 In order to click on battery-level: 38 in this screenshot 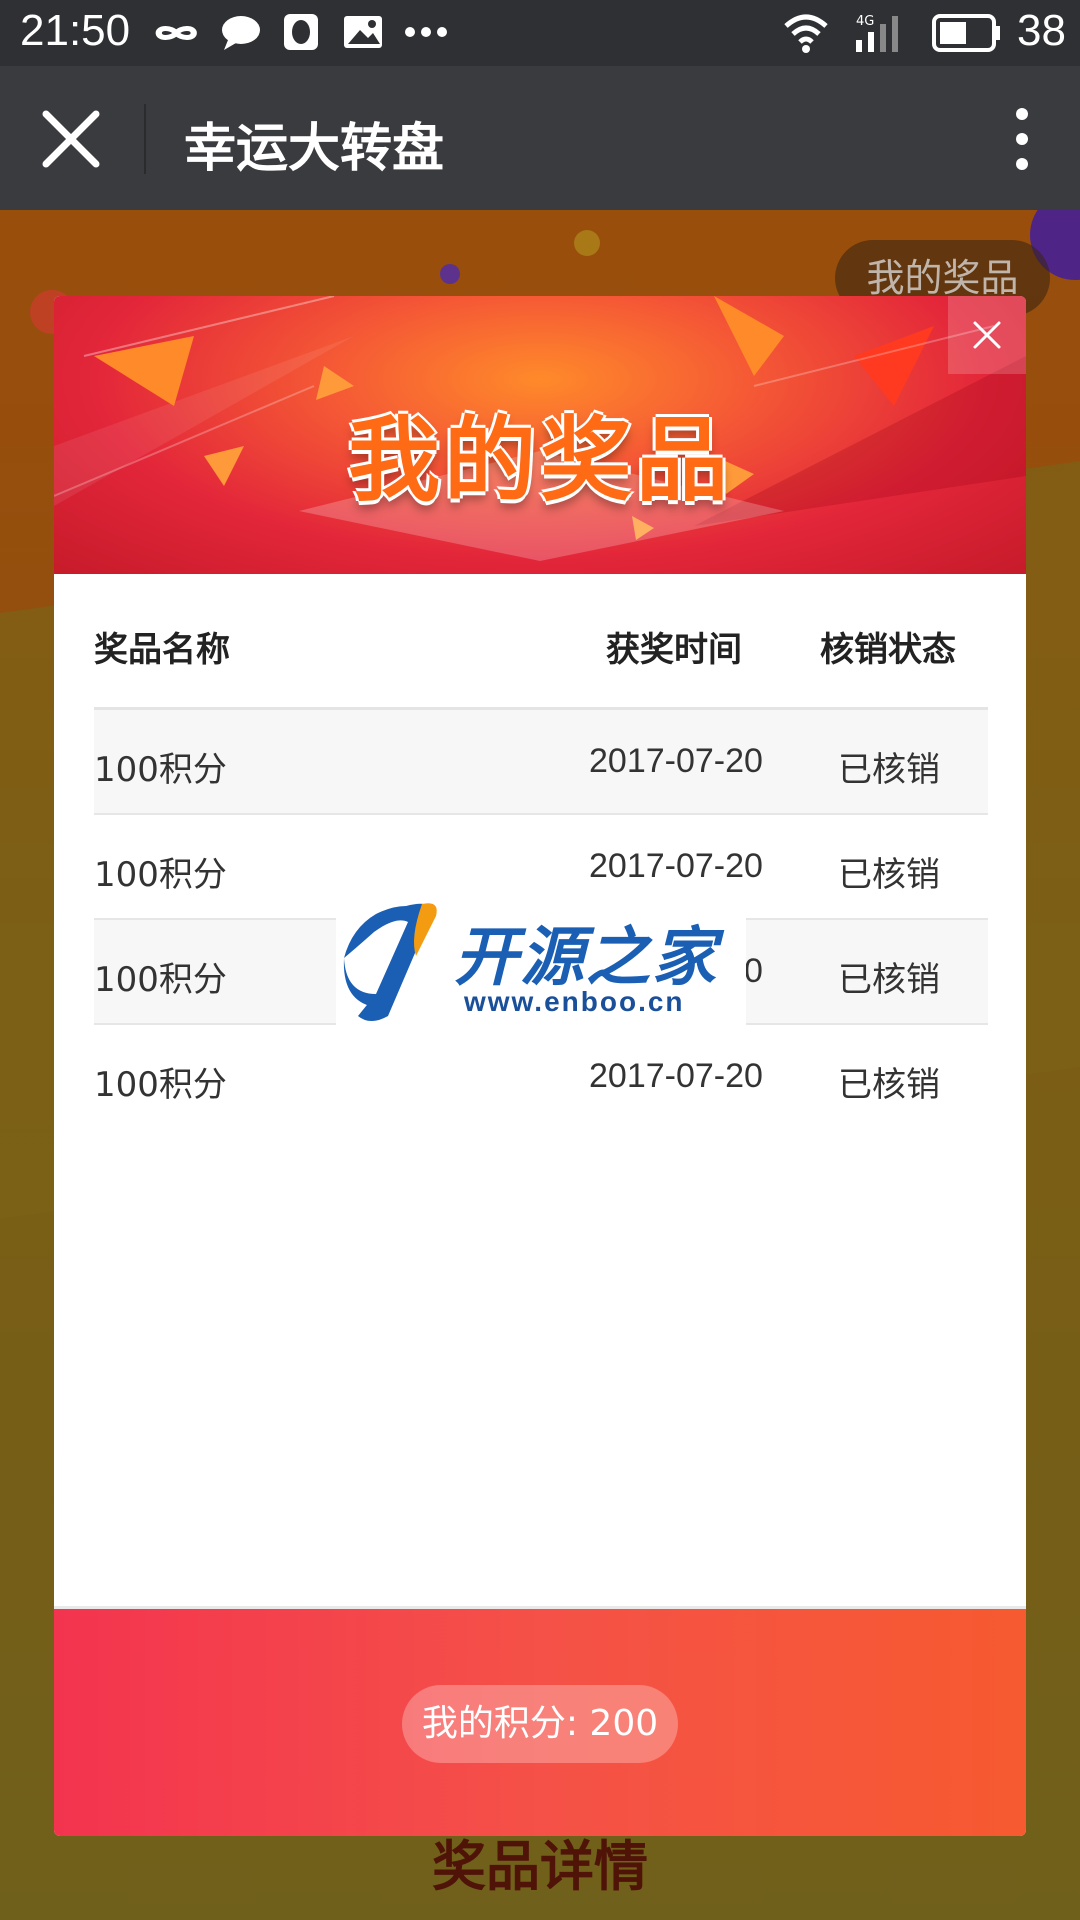, I will do `click(1041, 30)`.